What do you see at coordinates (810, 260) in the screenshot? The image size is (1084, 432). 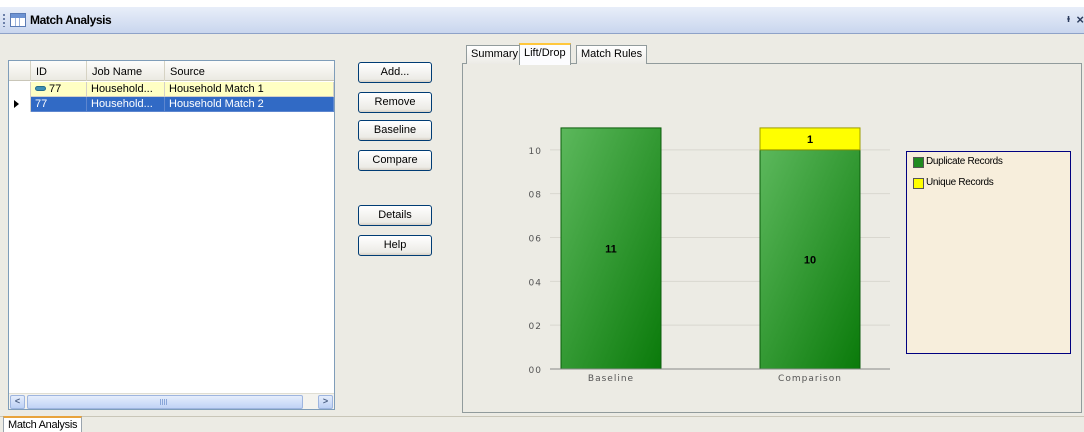 I see `data-label: 10` at bounding box center [810, 260].